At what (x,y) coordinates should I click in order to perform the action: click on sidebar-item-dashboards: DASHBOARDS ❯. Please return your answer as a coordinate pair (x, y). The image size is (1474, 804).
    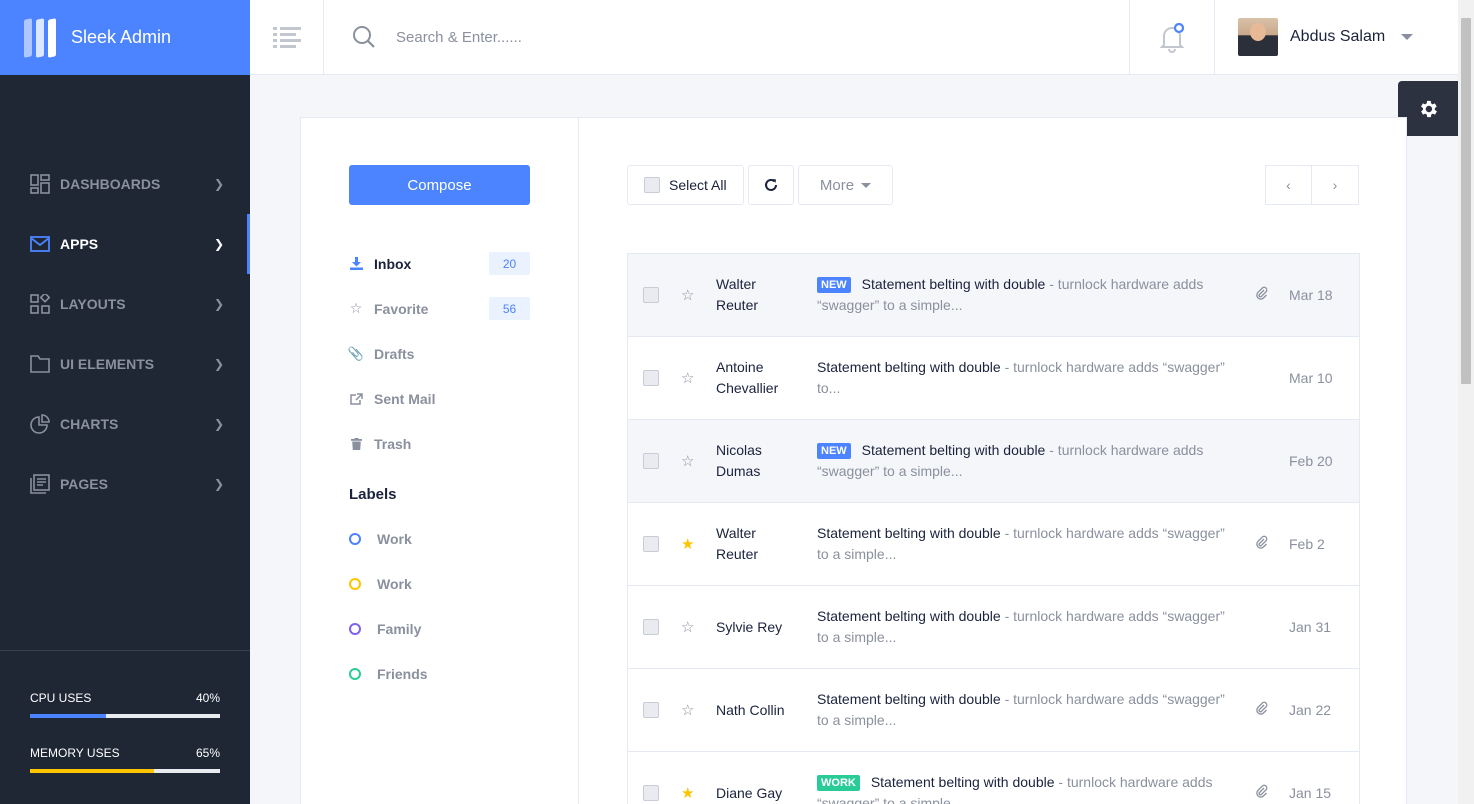
    Looking at the image, I should click on (125, 184).